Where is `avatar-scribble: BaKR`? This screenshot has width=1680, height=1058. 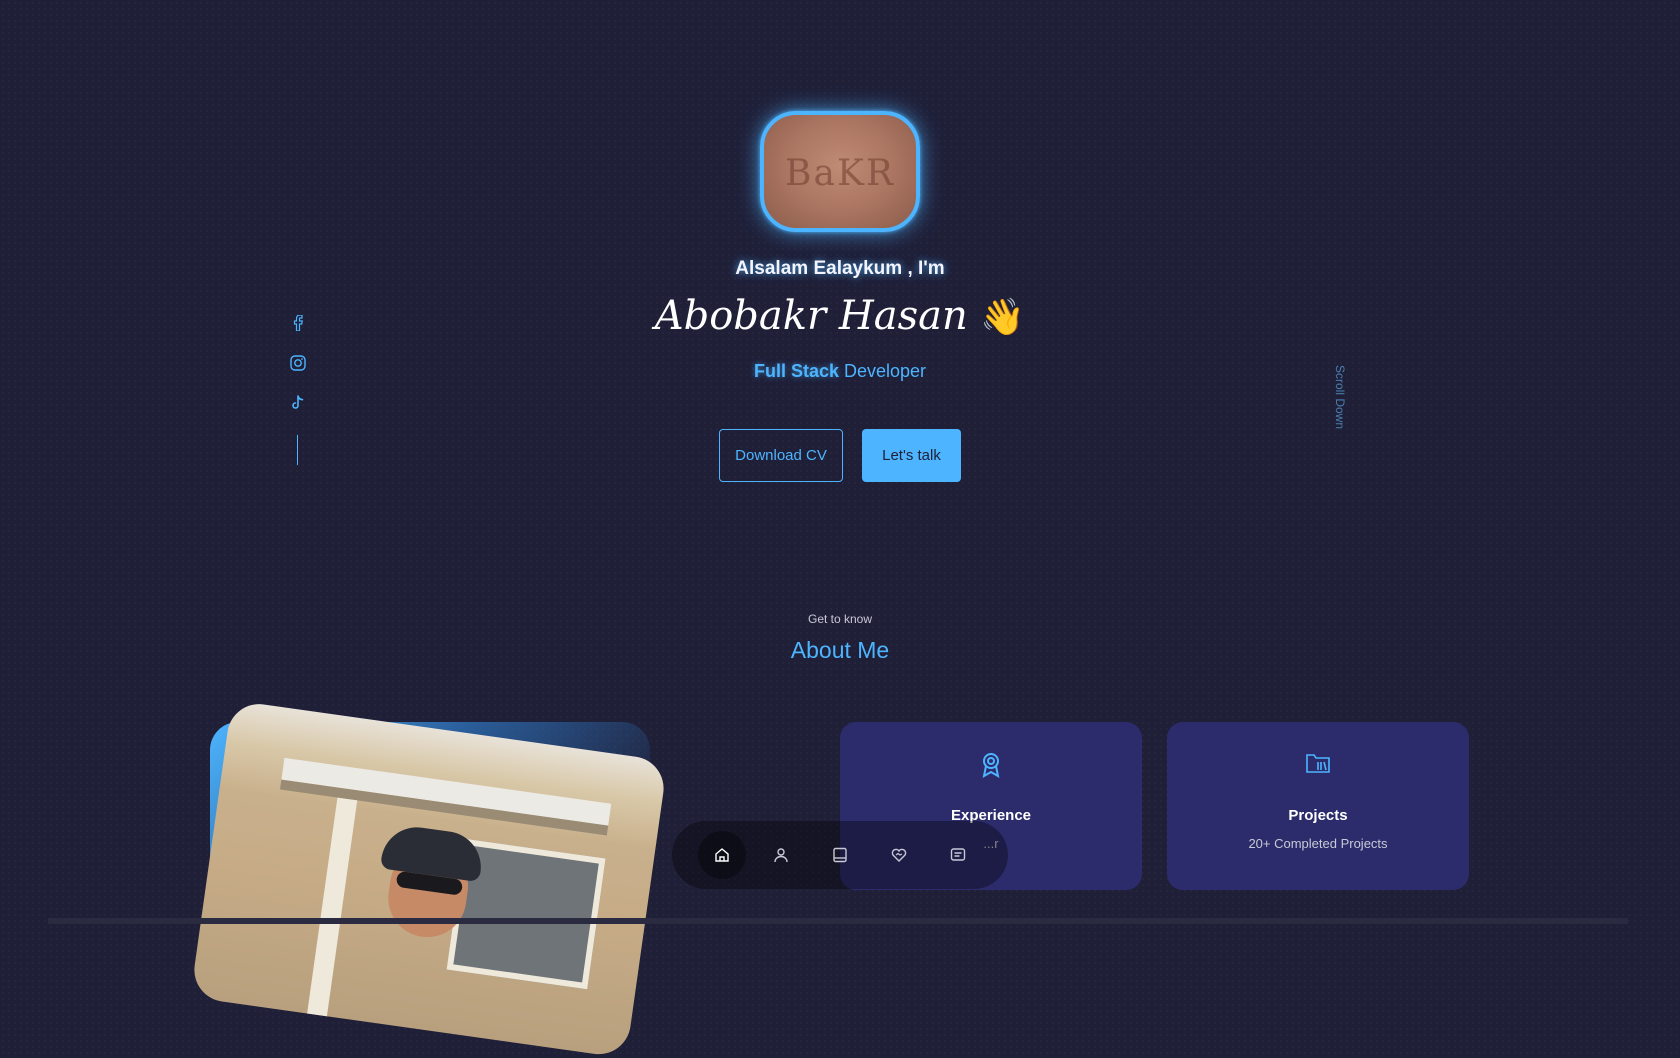
avatar-scribble: BaKR is located at coordinates (840, 173).